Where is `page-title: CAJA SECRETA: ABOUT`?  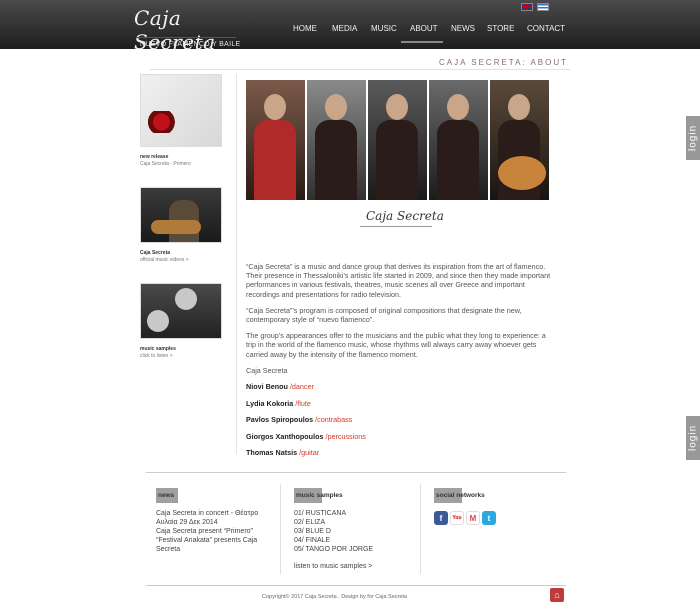
page-title: CAJA SECRETA: ABOUT is located at coordinates (503, 62).